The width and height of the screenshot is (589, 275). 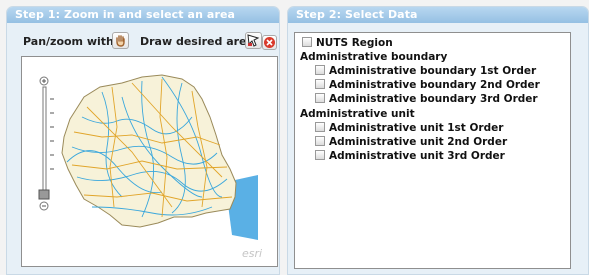 What do you see at coordinates (46, 143) in the screenshot?
I see `zoom-slider` at bounding box center [46, 143].